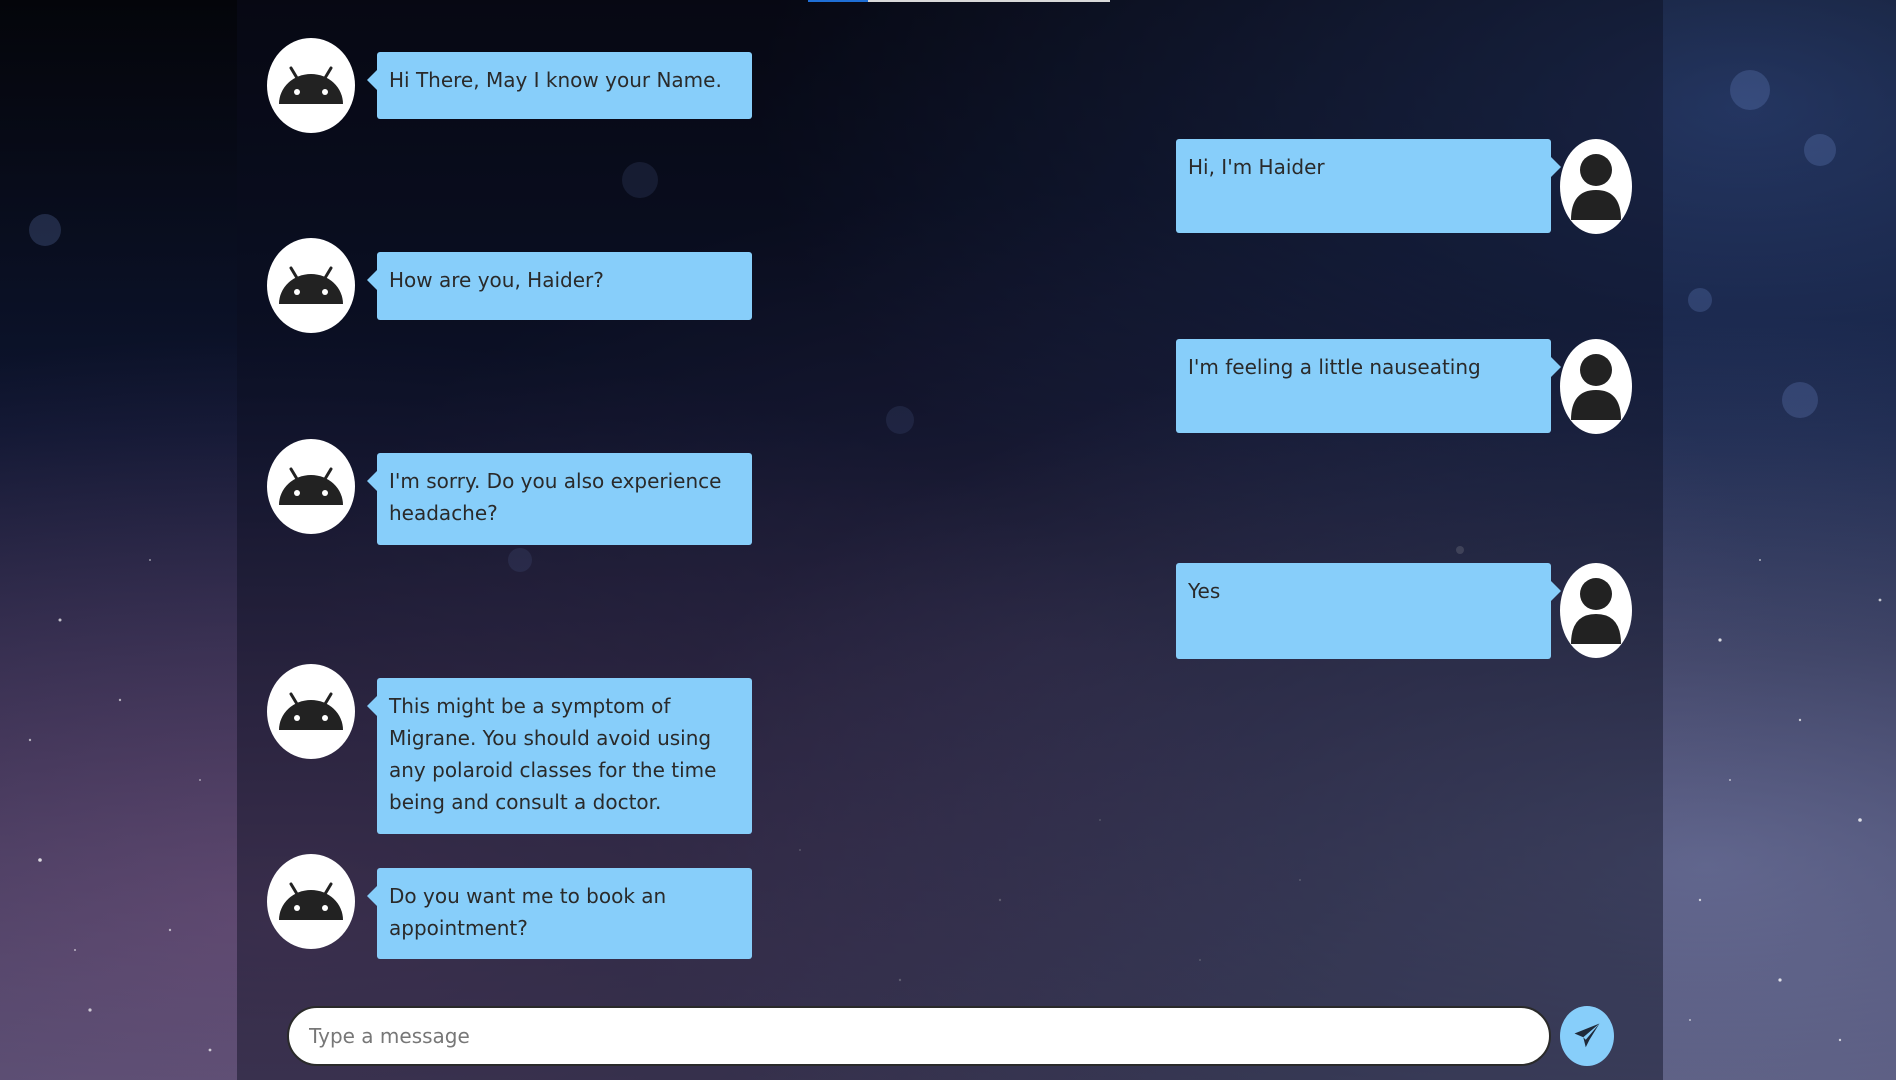 Image resolution: width=1896 pixels, height=1080 pixels. I want to click on top-progress-bar, so click(959, 1).